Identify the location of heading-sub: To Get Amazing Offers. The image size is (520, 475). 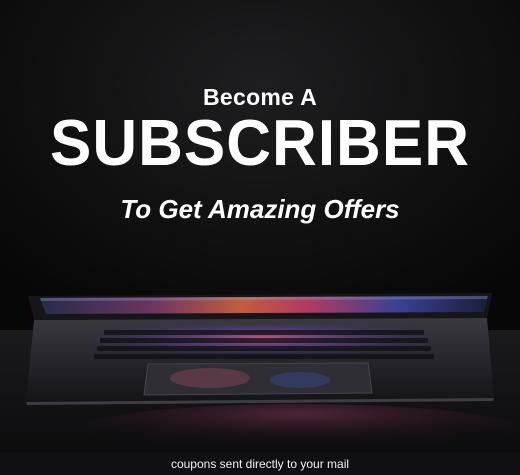
(260, 209).